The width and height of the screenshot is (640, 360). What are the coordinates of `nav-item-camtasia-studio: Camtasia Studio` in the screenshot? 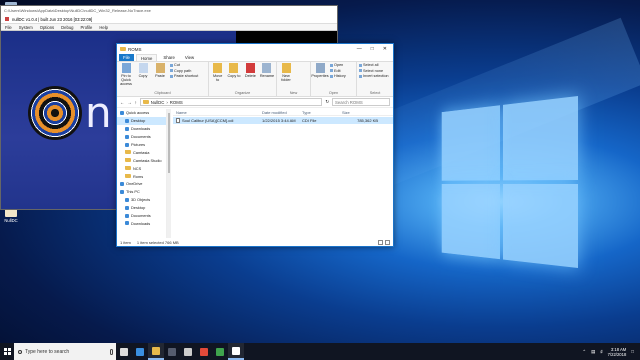 It's located at (141, 160).